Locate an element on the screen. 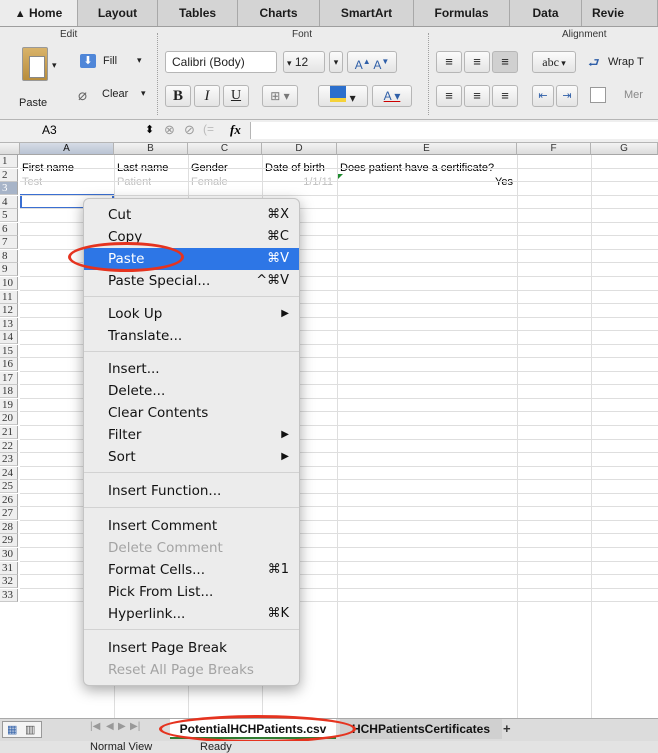 This screenshot has height=753, width=658. row-header: 9 is located at coordinates (9, 270).